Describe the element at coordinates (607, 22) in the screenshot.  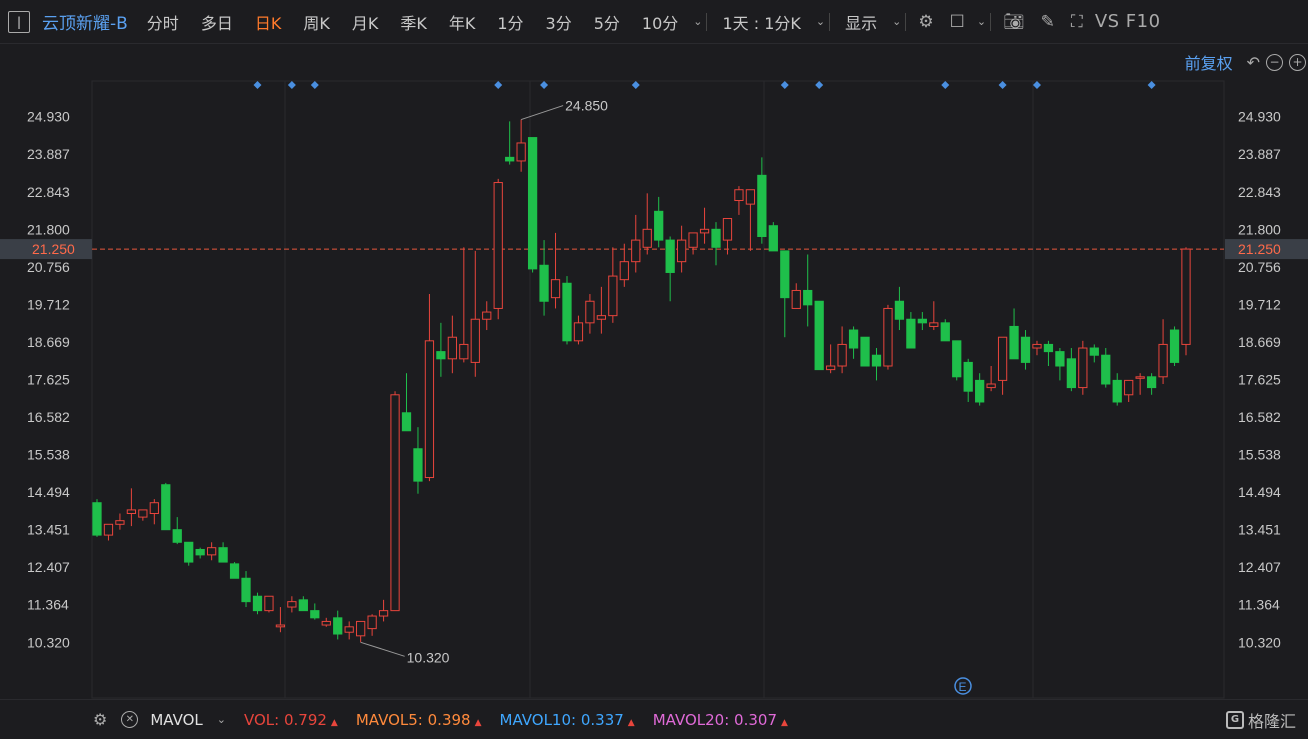
I see `tab-9: 5分` at that location.